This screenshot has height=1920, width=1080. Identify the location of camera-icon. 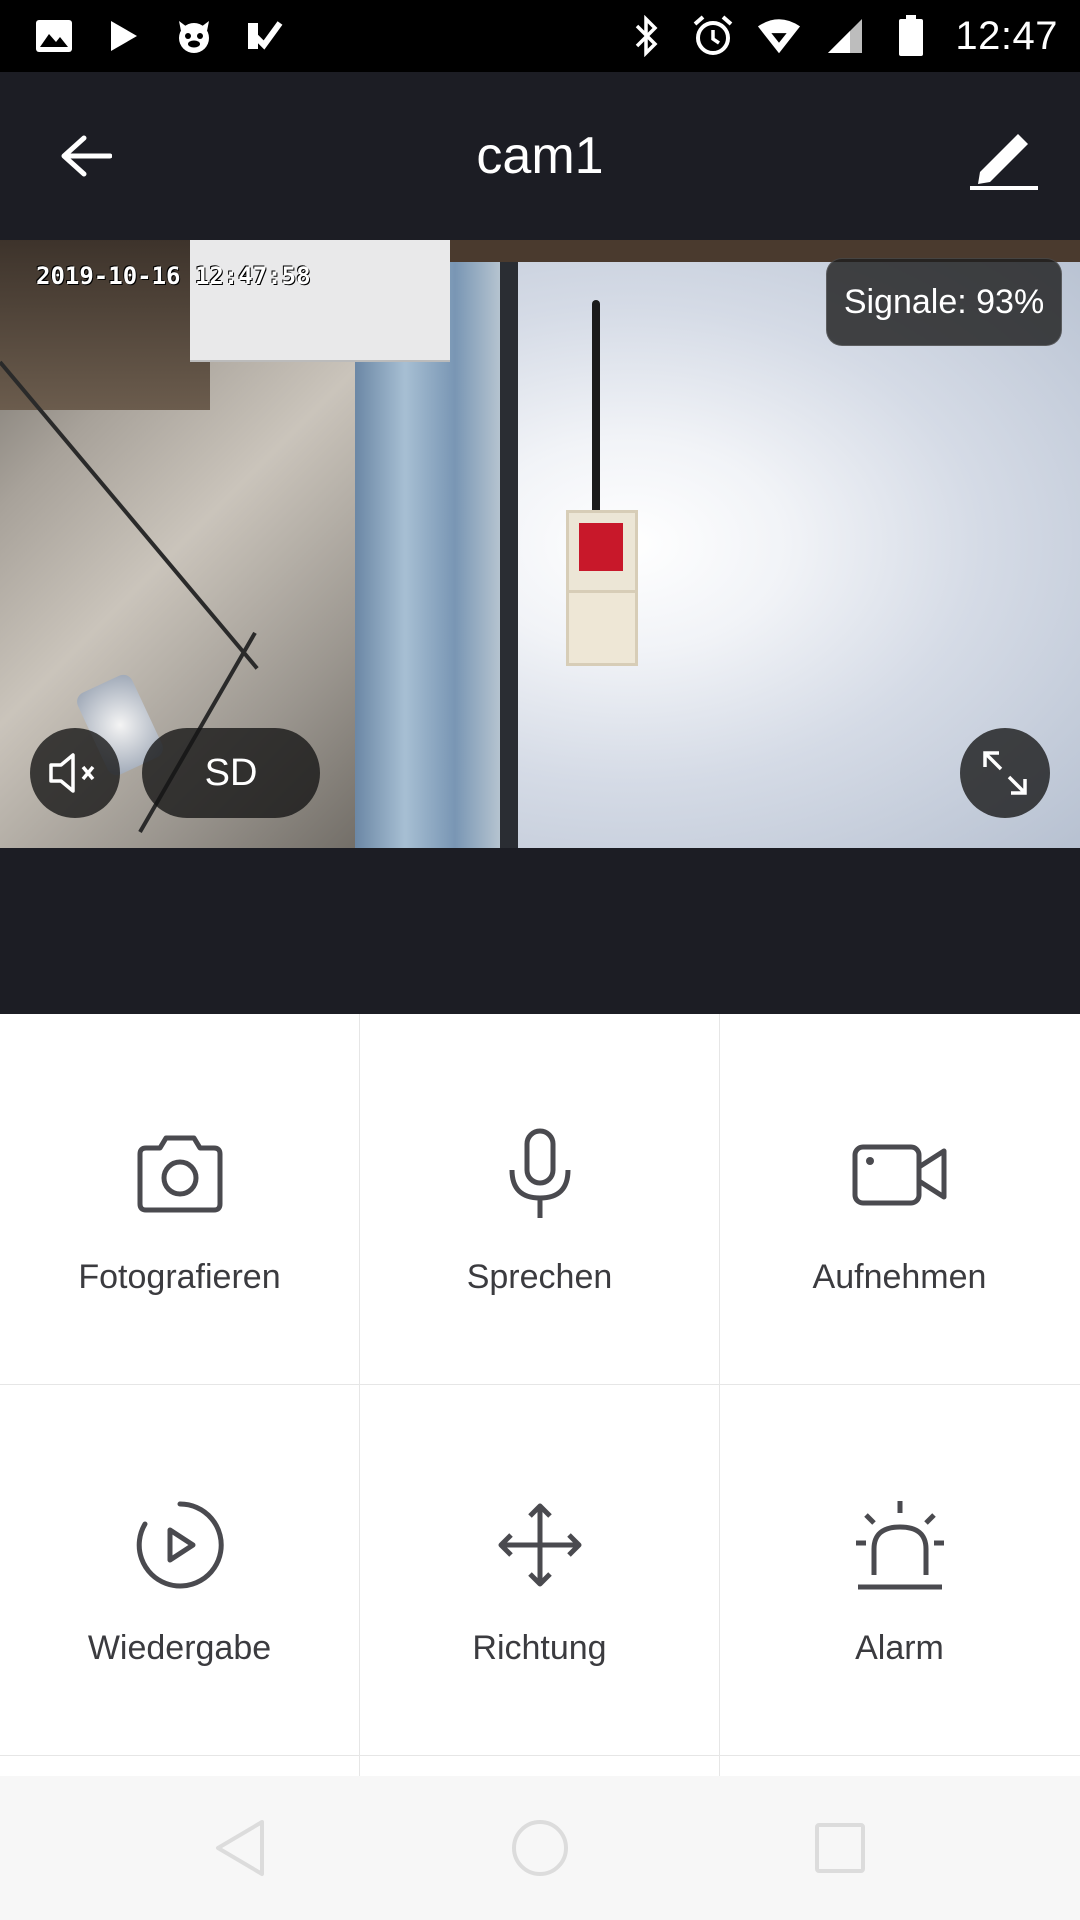
(180, 1174).